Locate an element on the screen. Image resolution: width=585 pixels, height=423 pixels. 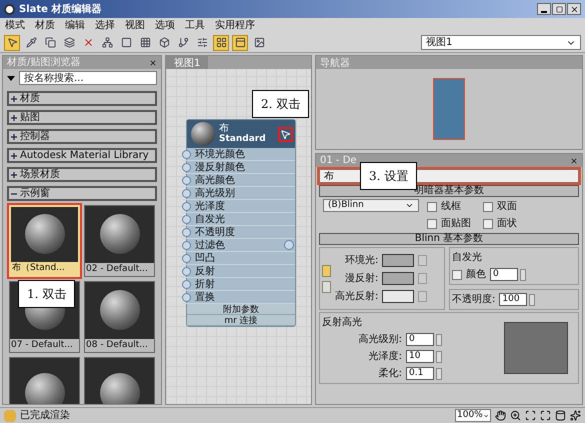
menu-item: 材质 is located at coordinates (45, 25).